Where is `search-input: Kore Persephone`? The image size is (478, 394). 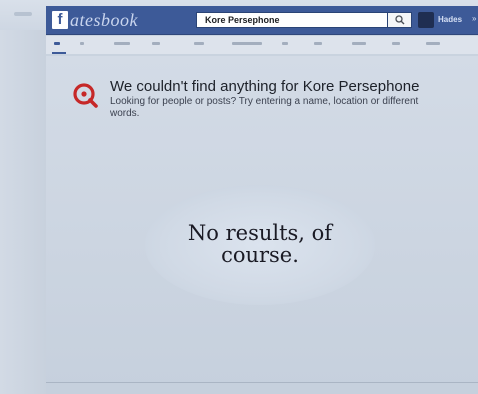
search-input: Kore Persephone is located at coordinates (292, 20).